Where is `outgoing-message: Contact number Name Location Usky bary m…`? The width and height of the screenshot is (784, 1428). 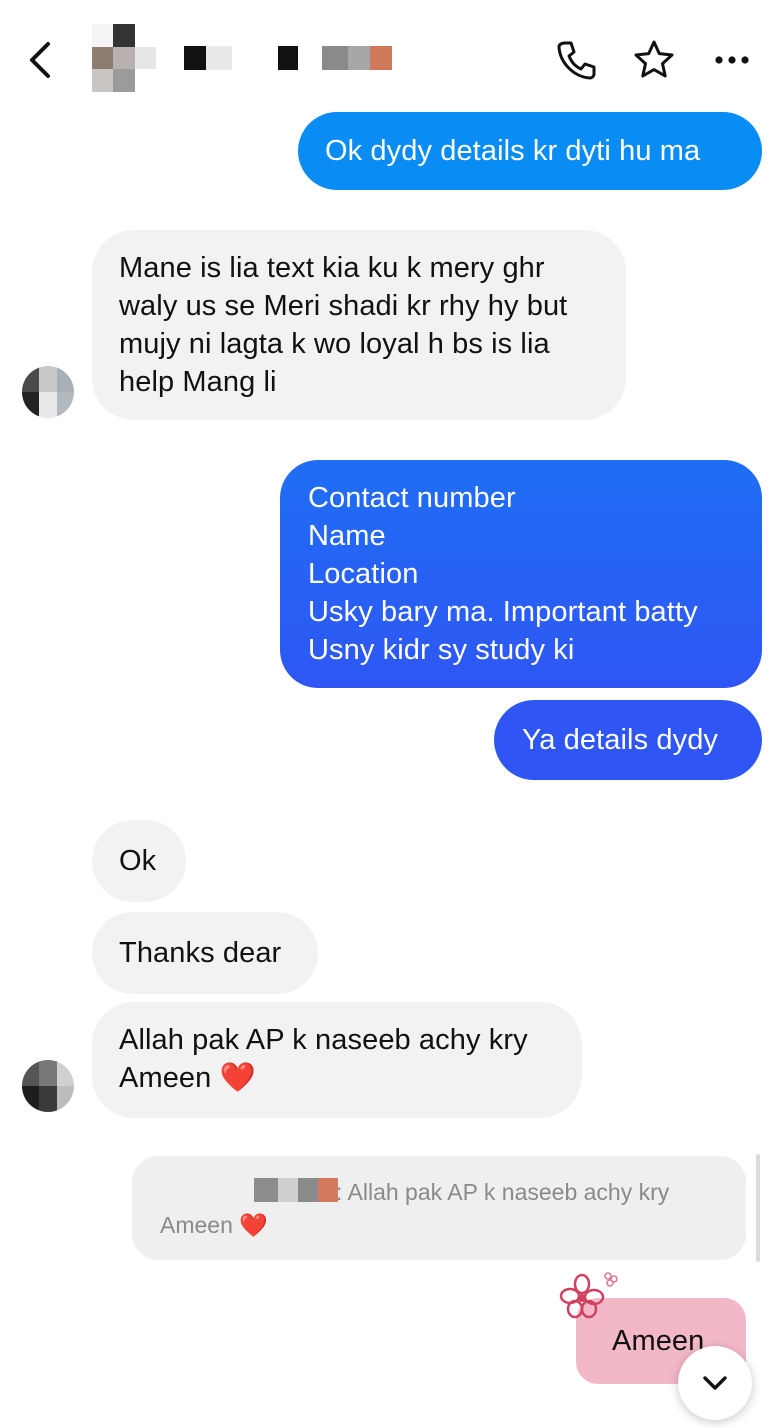 outgoing-message: Contact number Name Location Usky bary m… is located at coordinates (521, 574).